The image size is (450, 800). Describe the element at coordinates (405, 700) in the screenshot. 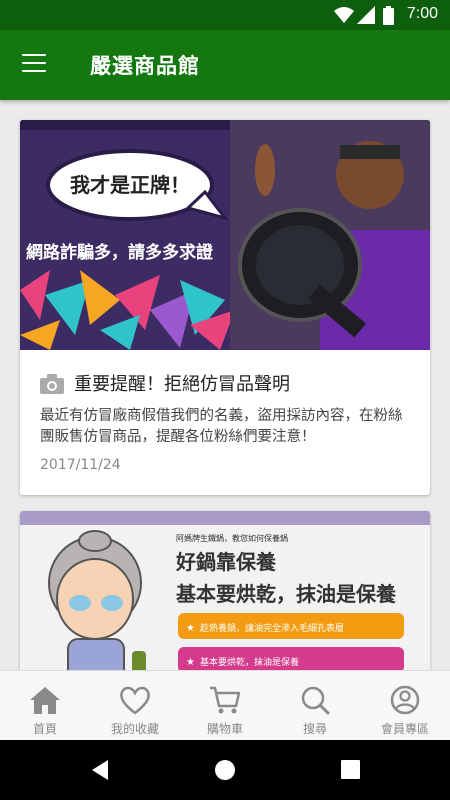

I see `account-icon` at that location.